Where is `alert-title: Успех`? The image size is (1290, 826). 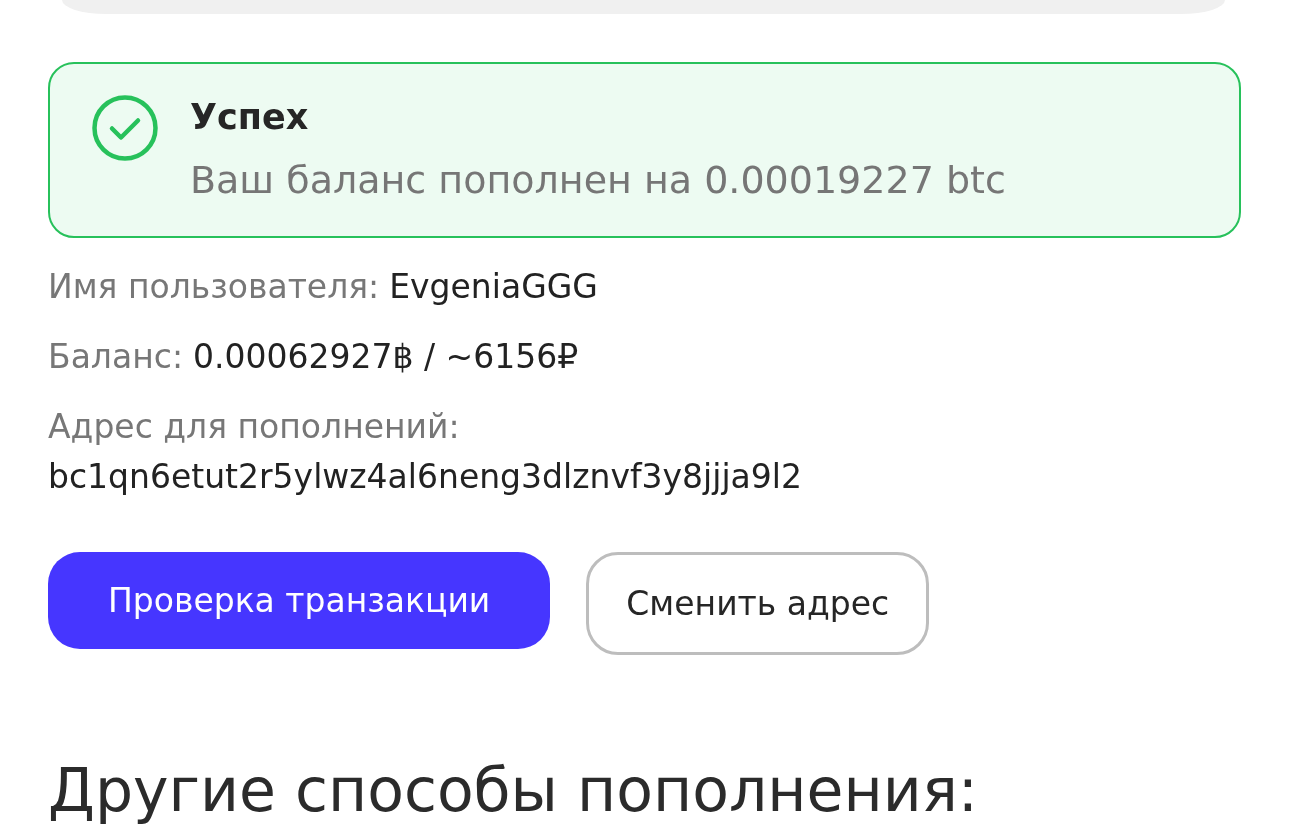 alert-title: Успех is located at coordinates (250, 117).